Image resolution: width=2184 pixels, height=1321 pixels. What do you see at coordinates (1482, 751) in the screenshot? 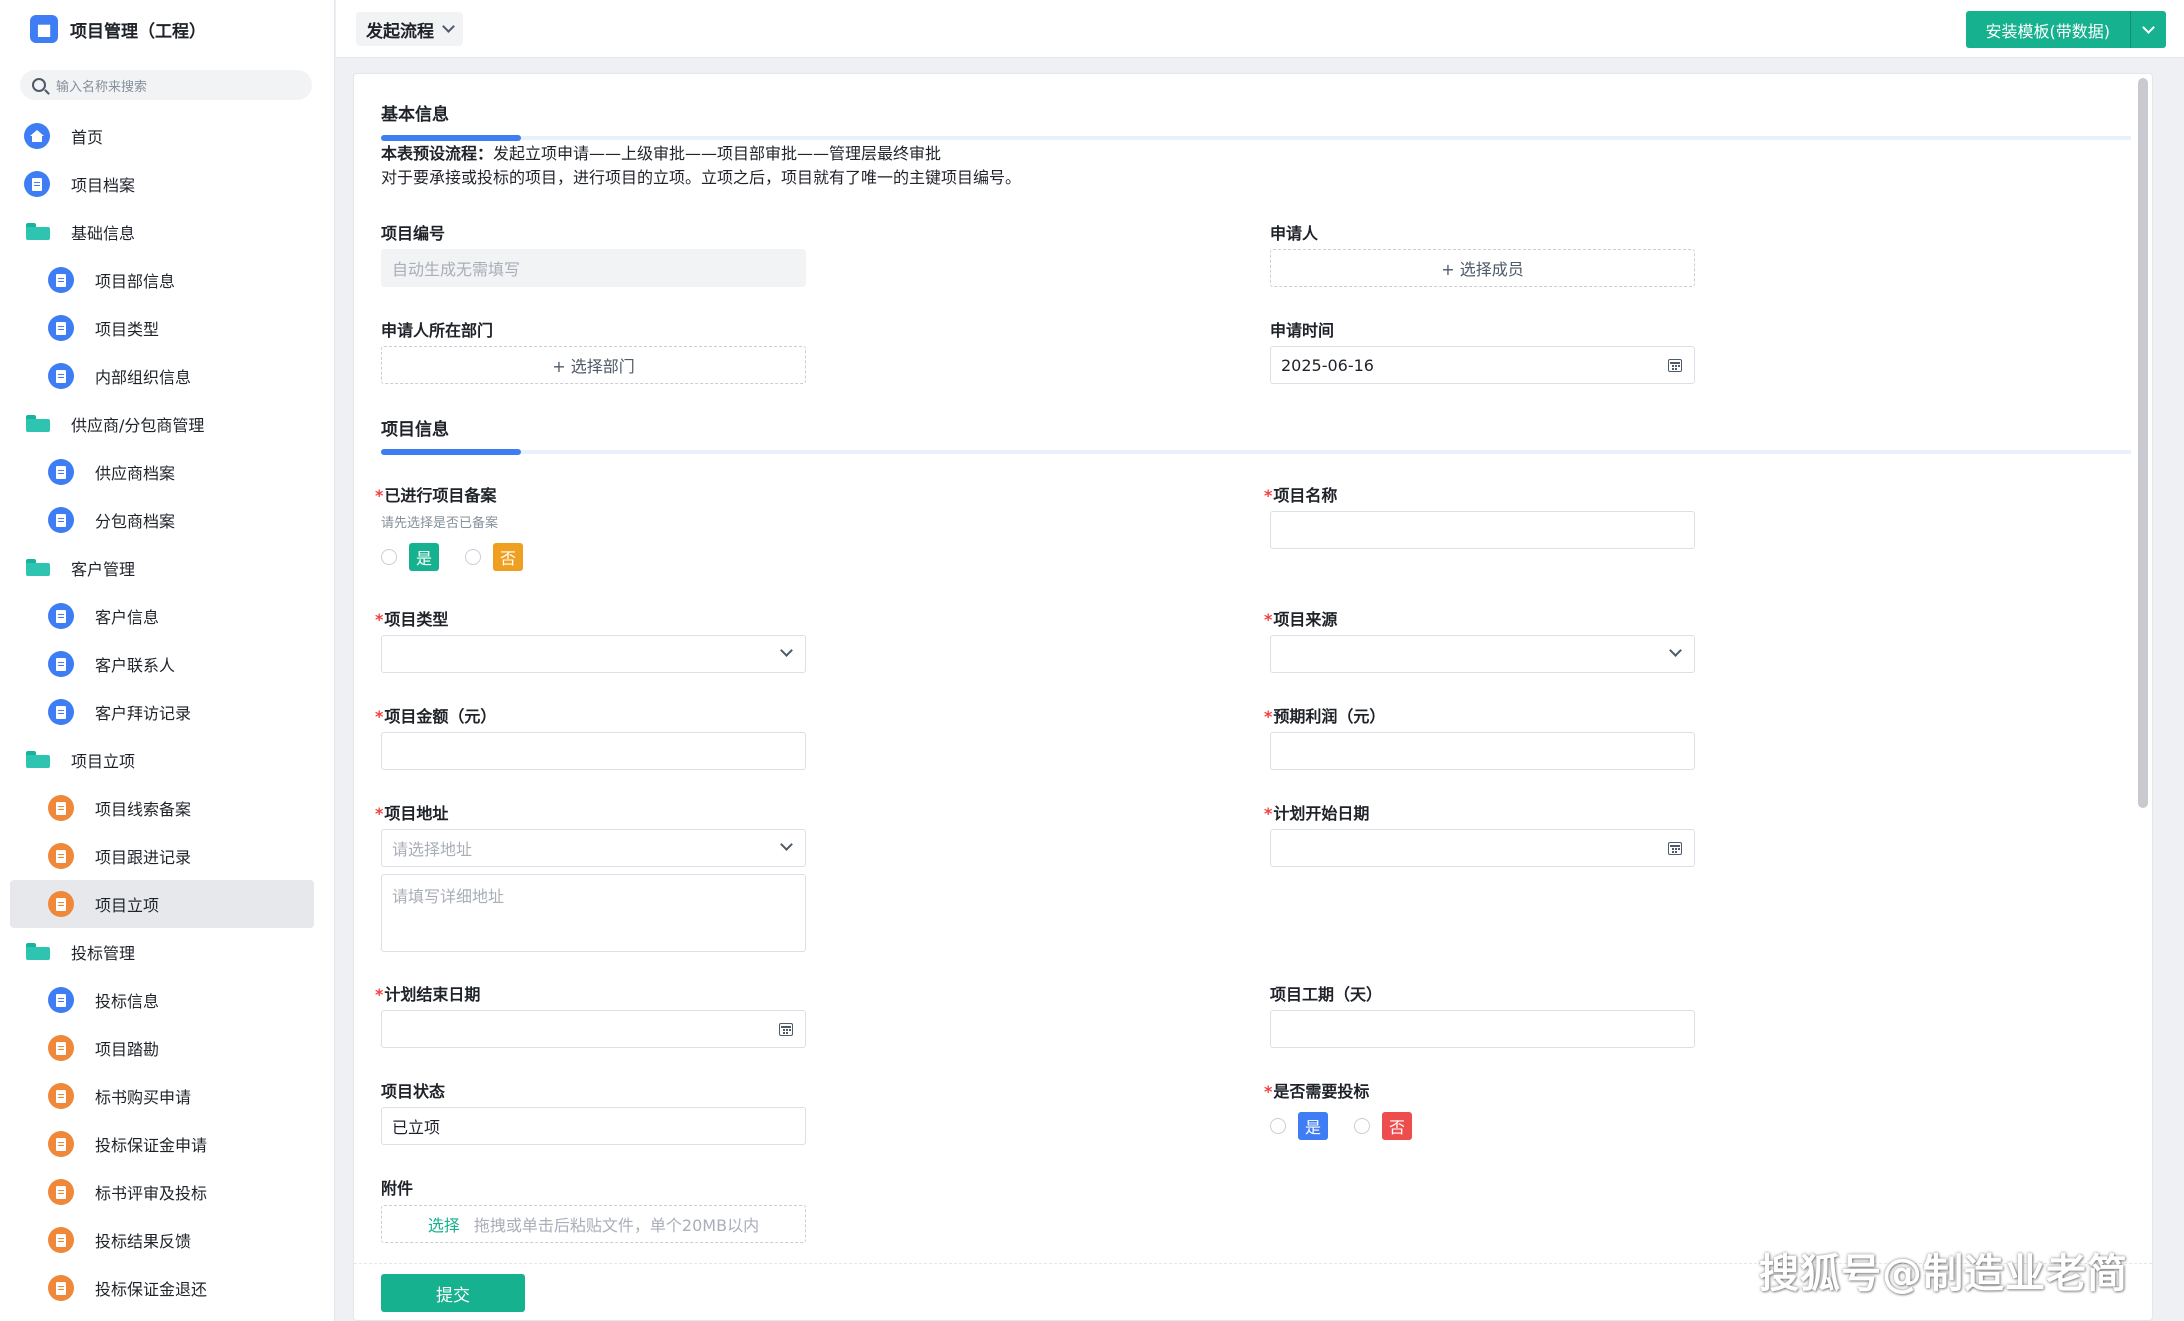
I see `profit-input` at bounding box center [1482, 751].